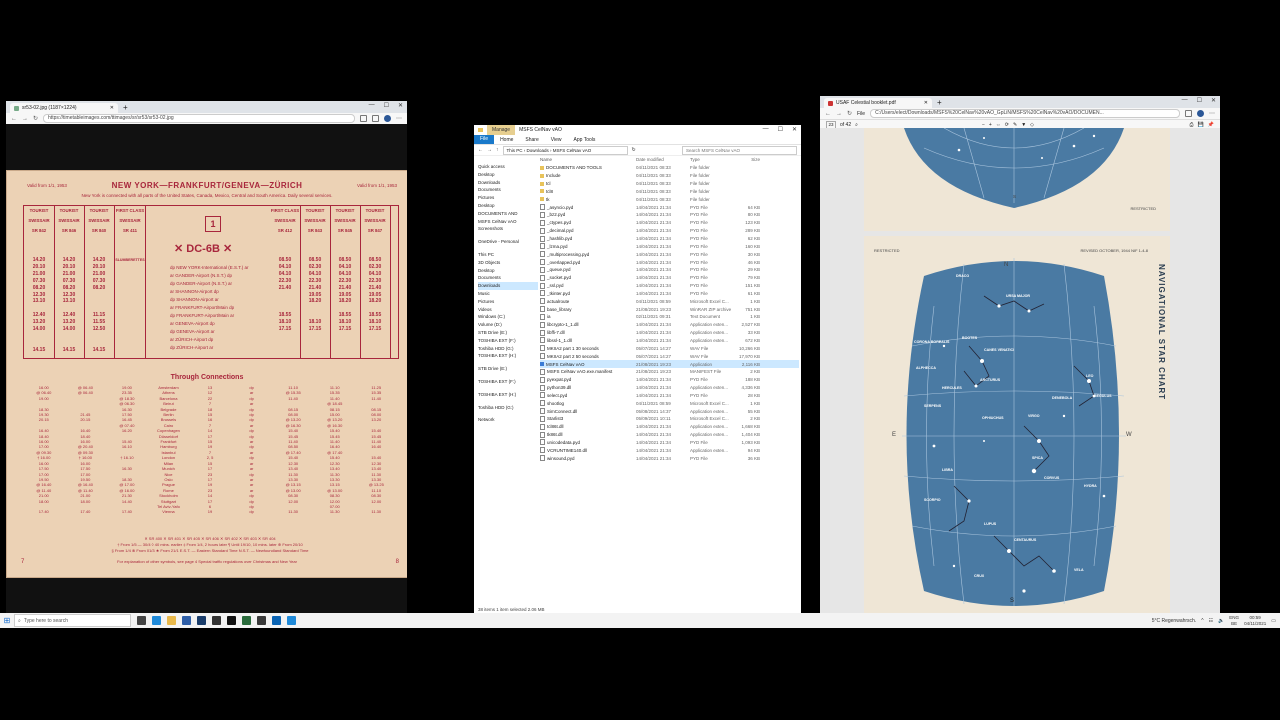  I want to click on up-icon: ↑, so click(497, 150).